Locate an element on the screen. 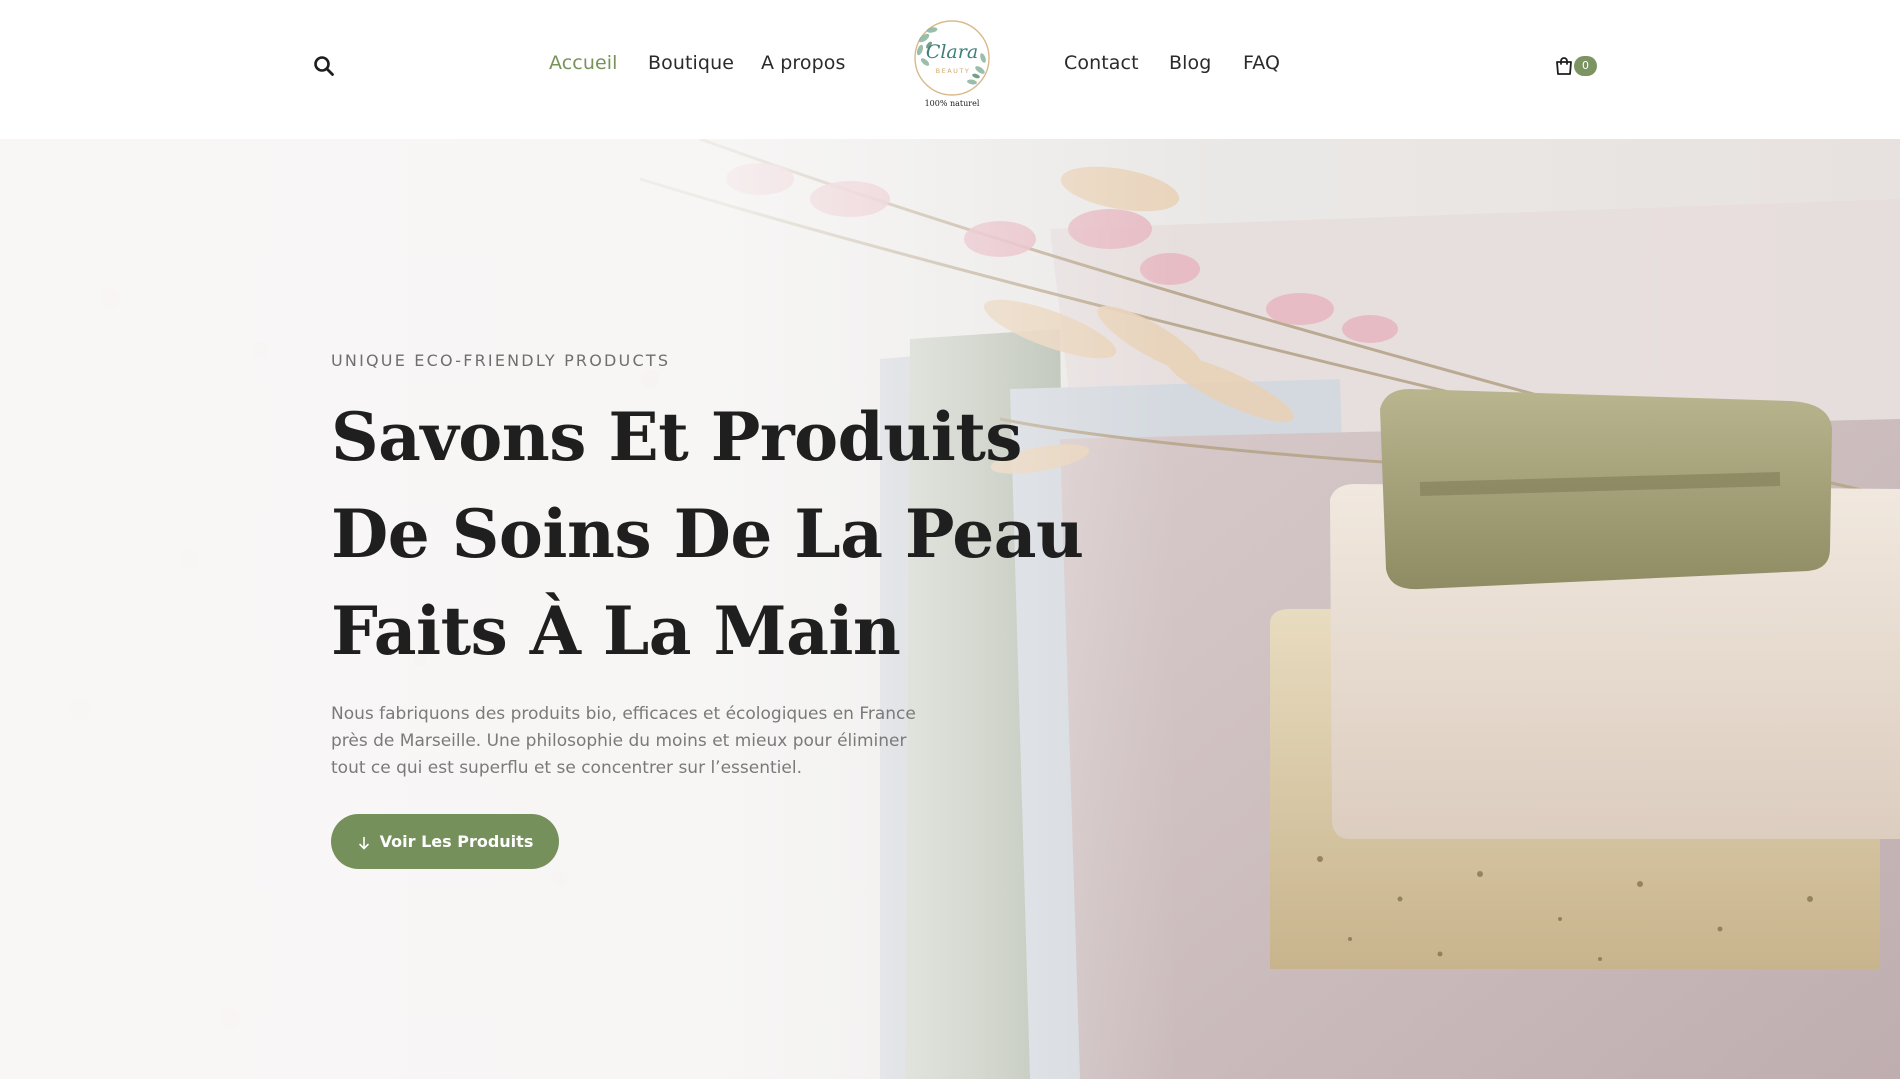 The height and width of the screenshot is (1079, 1900). cart-count-badge: 0 is located at coordinates (1585, 66).